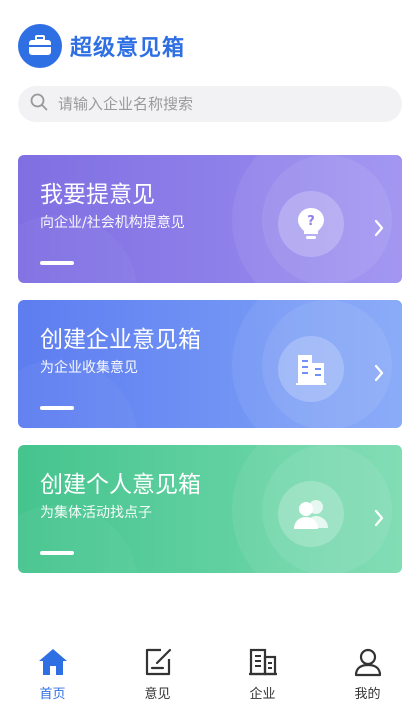  Describe the element at coordinates (218, 104) in the screenshot. I see `search-input` at that location.